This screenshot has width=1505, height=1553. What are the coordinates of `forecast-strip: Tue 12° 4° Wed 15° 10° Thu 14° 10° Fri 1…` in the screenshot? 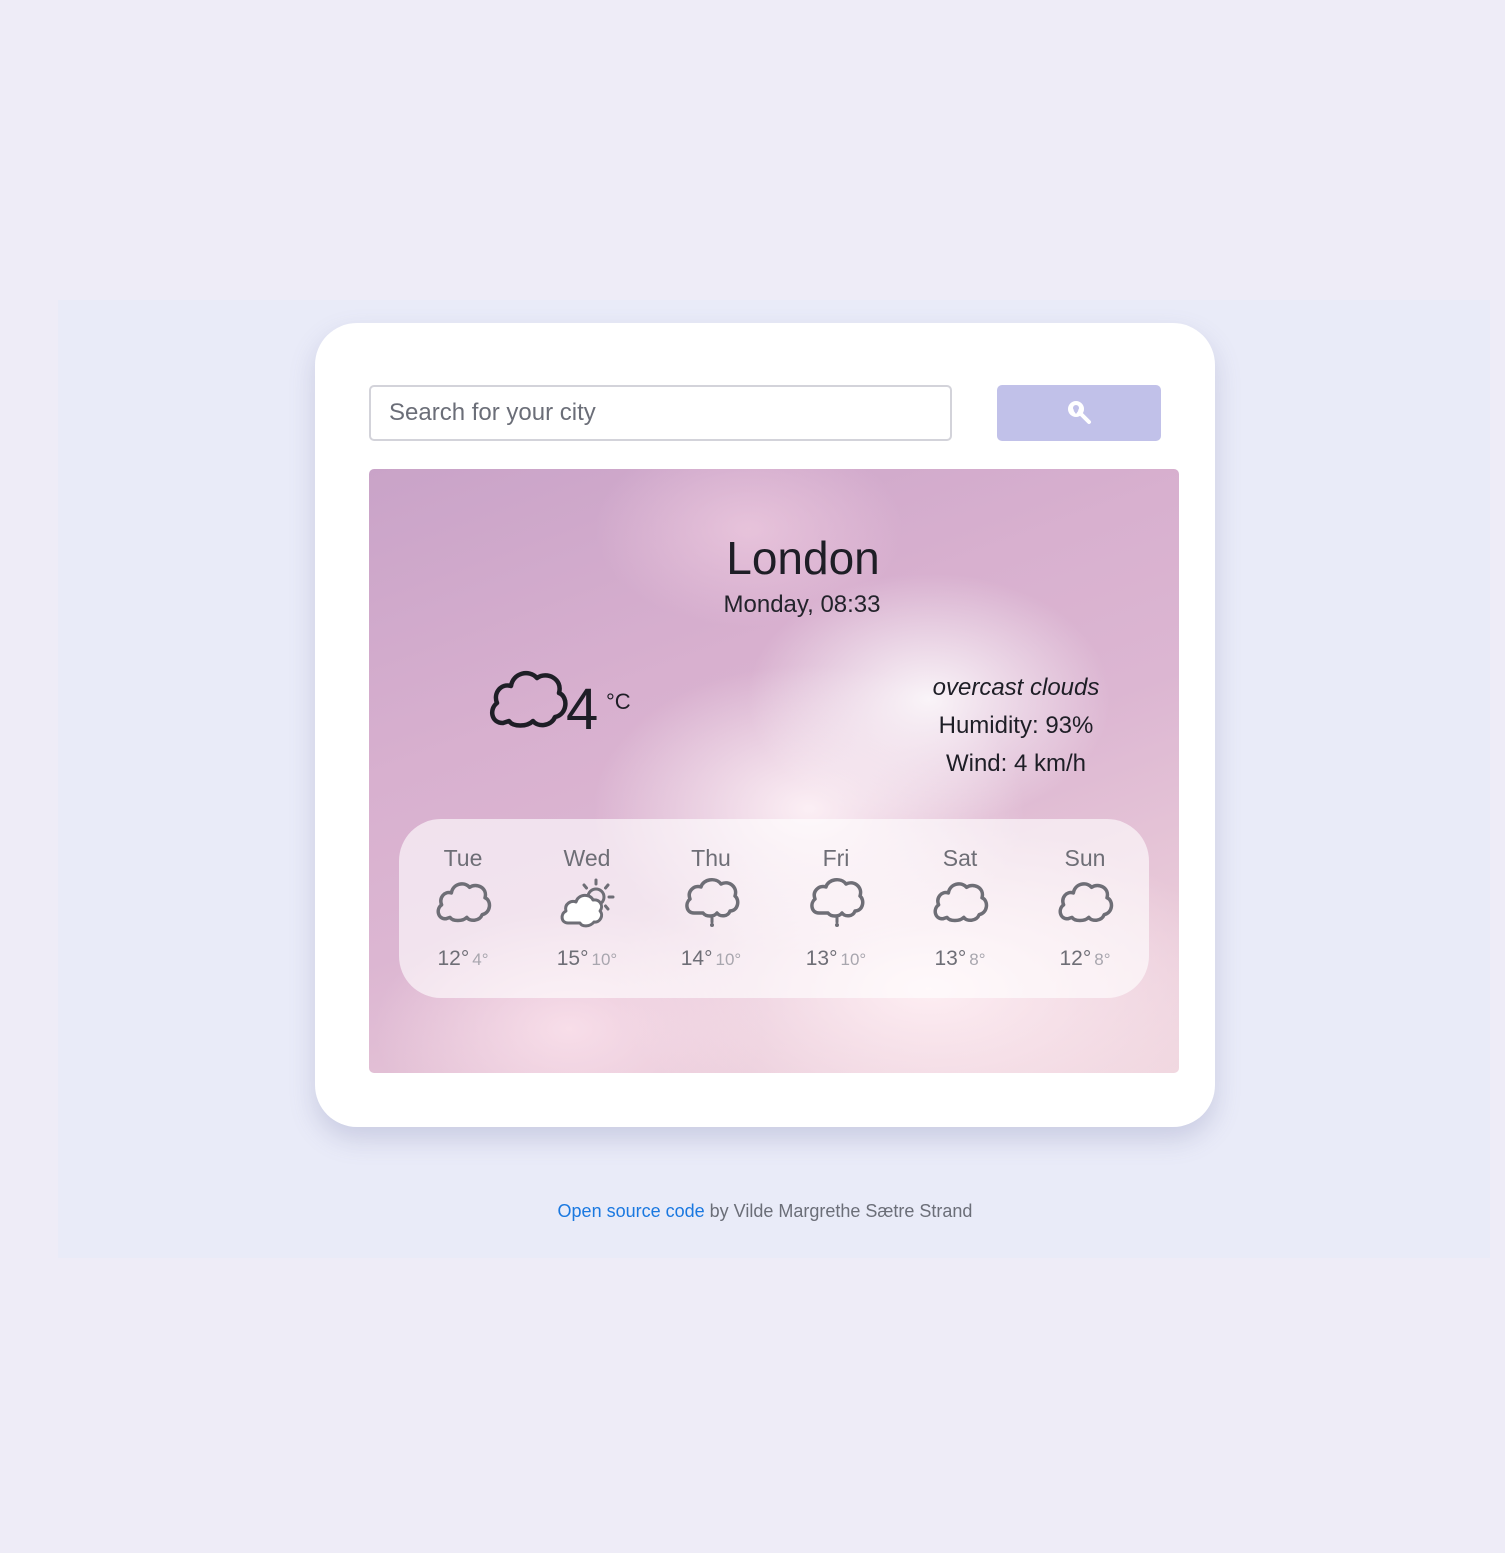 It's located at (774, 908).